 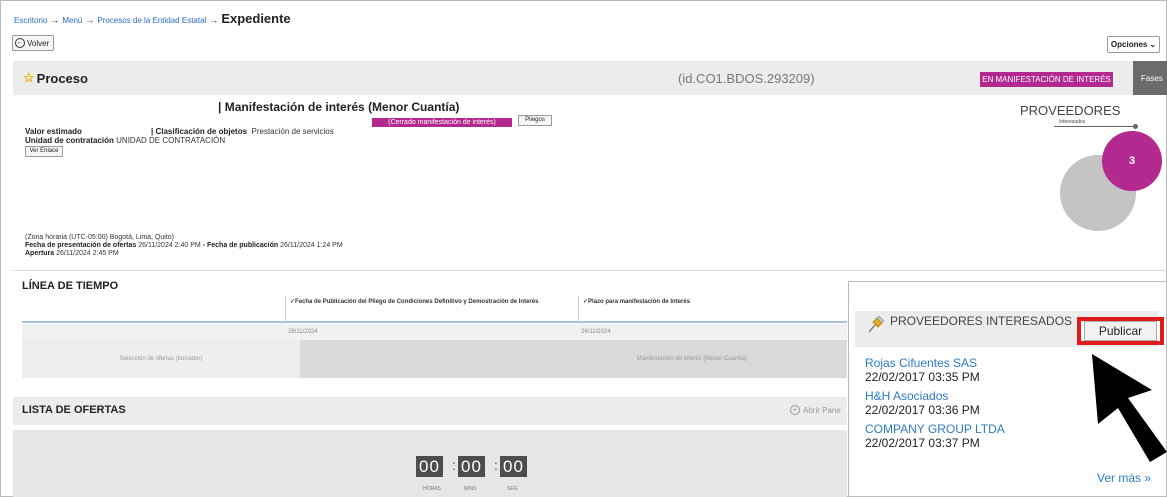 I want to click on valor-estimado-label: Valor estimado, so click(x=53, y=131).